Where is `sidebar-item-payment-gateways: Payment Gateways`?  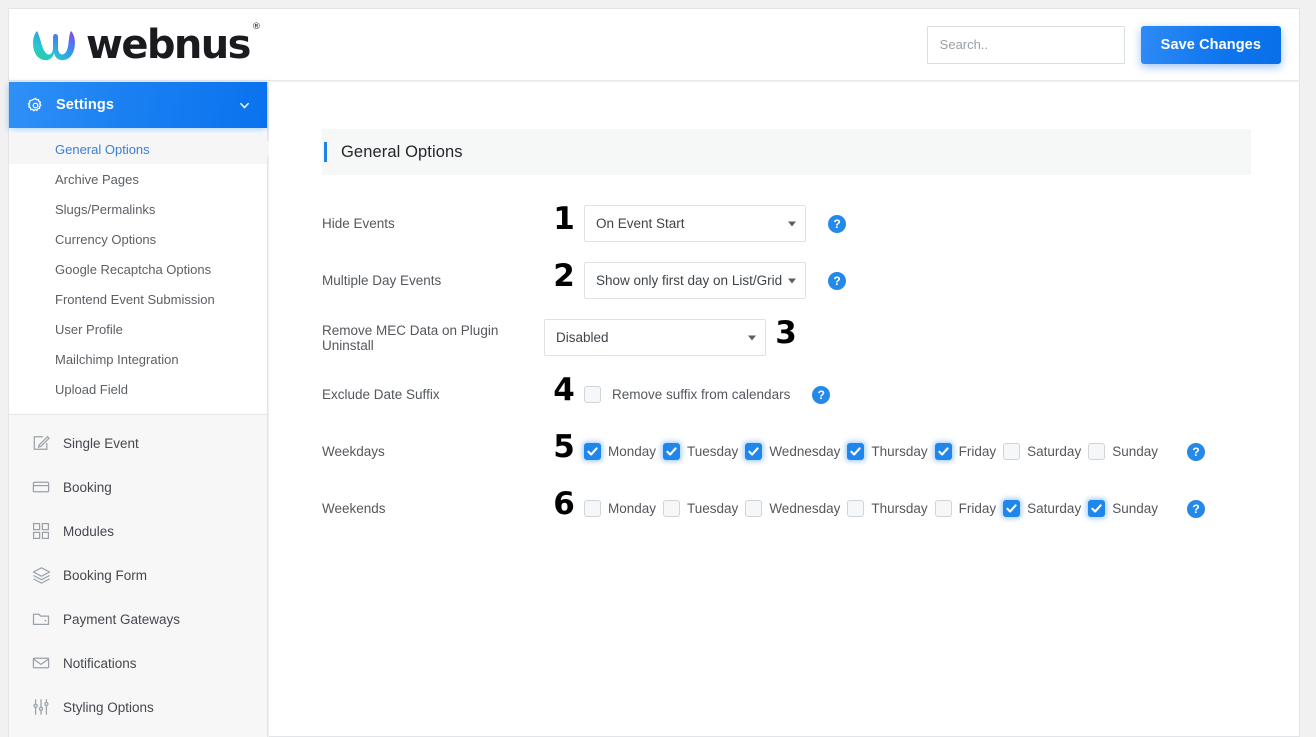 sidebar-item-payment-gateways: Payment Gateways is located at coordinates (138, 619).